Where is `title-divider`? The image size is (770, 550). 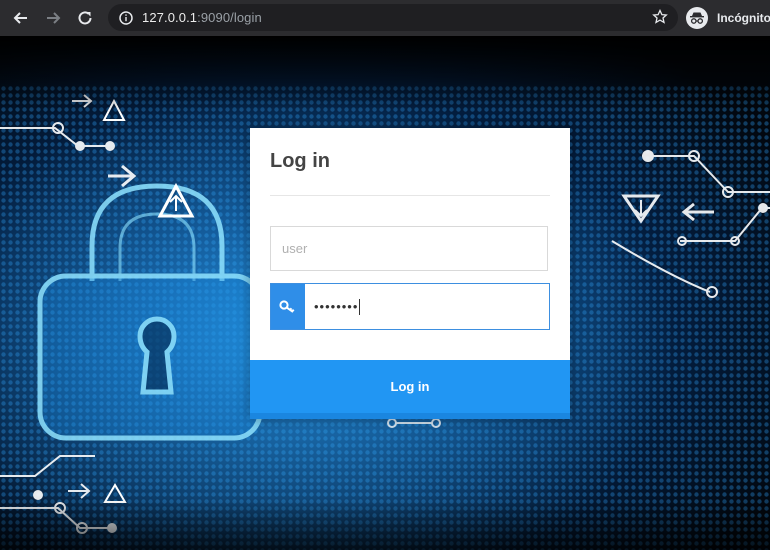 title-divider is located at coordinates (410, 195).